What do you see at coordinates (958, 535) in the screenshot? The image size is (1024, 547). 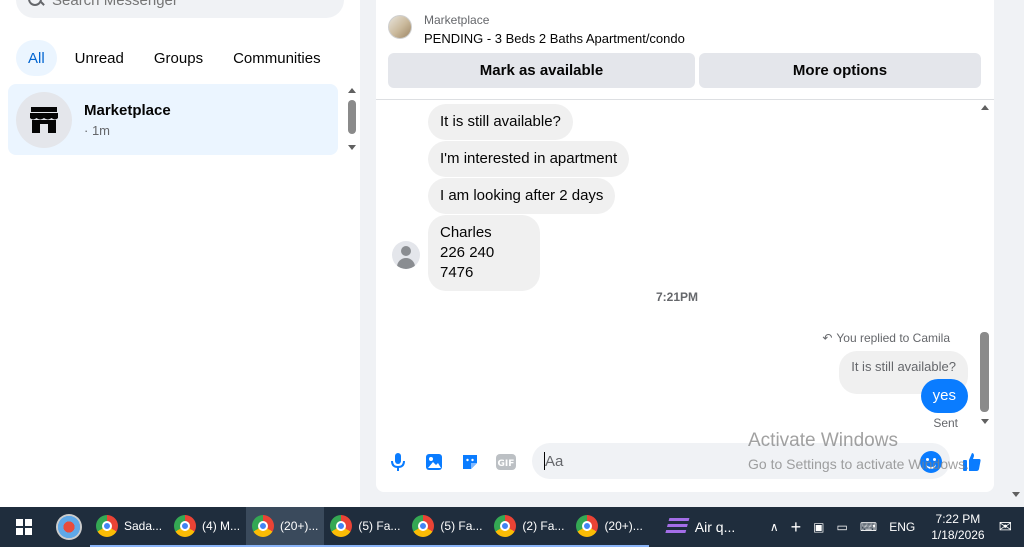 I see `clock-date: 1/18/2026` at bounding box center [958, 535].